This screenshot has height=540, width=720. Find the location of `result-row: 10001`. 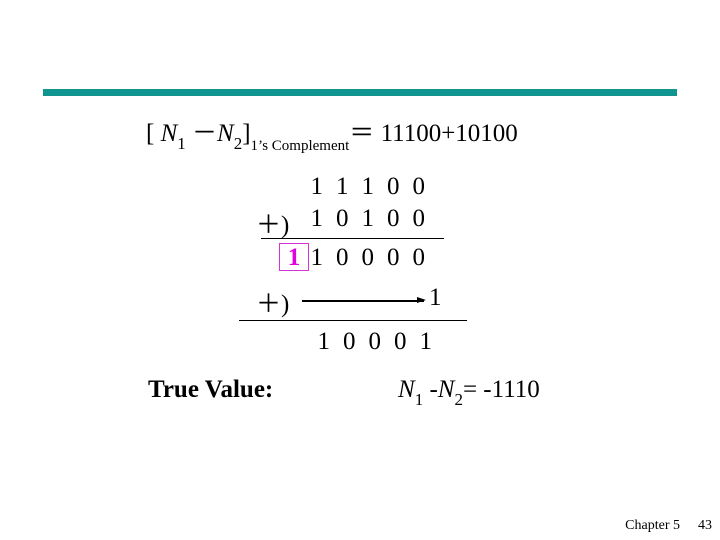

result-row: 10001 is located at coordinates (375, 342).